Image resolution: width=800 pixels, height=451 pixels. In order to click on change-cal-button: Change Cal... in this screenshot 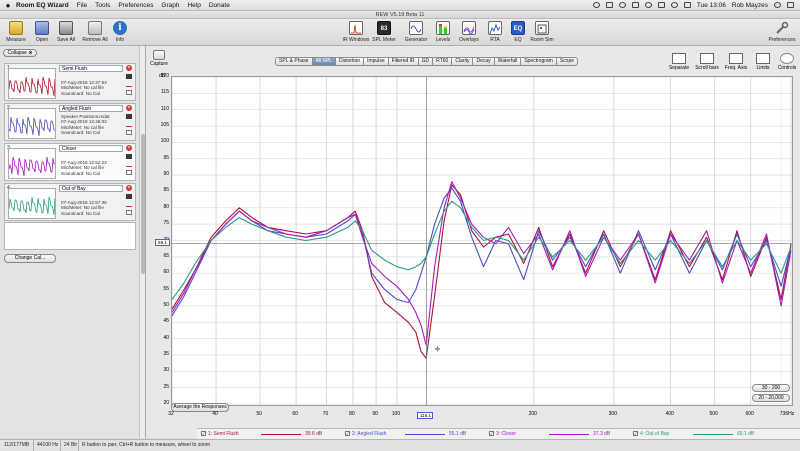, I will do `click(30, 258)`.